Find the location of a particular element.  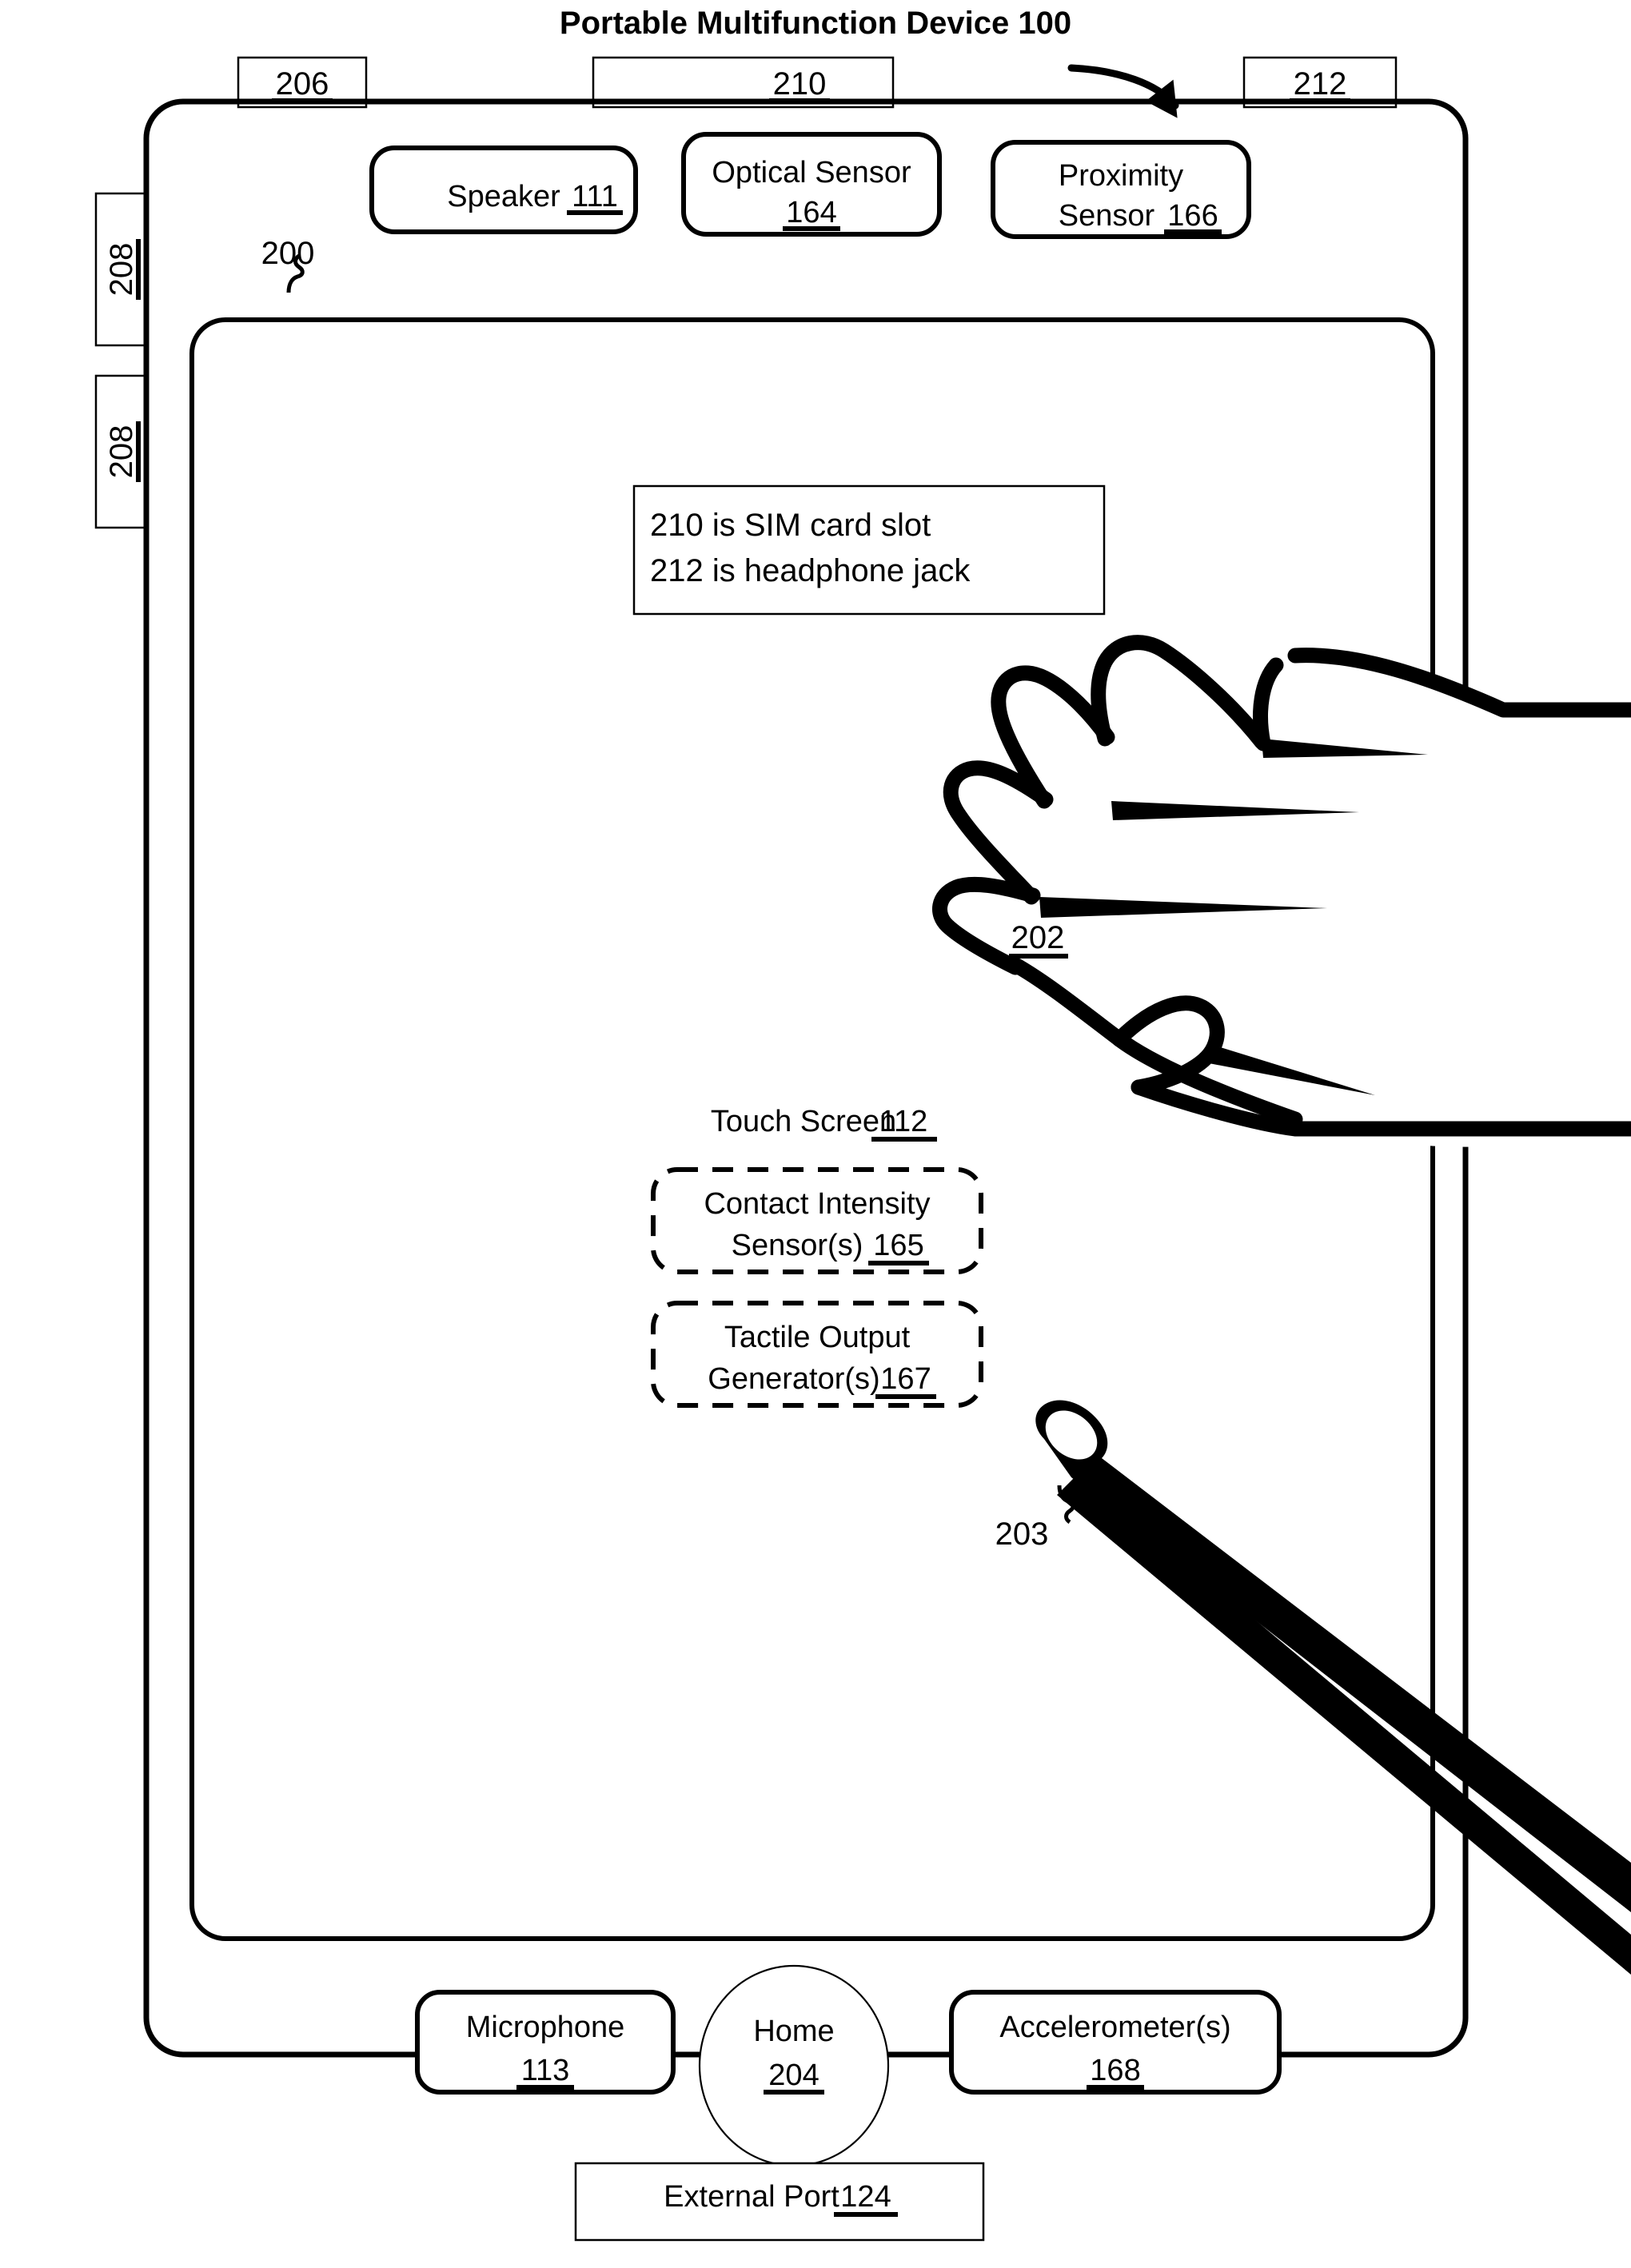

component-microphone-label: Microphone is located at coordinates (546, 2027).